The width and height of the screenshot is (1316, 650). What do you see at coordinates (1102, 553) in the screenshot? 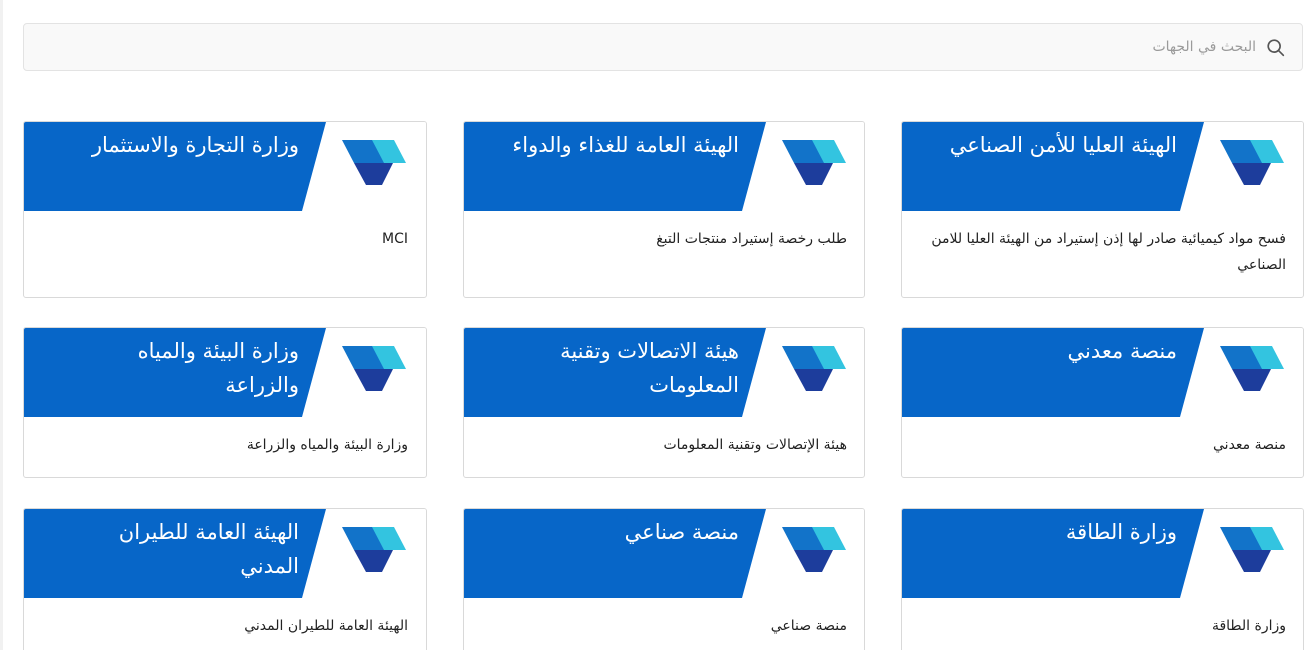
I see `card-header: وزارة الطاقة` at bounding box center [1102, 553].